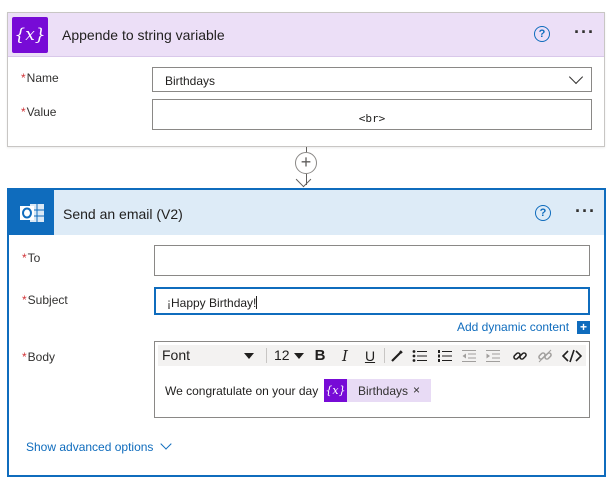 The width and height of the screenshot is (612, 486). What do you see at coordinates (572, 355) in the screenshot?
I see `code-view-icon` at bounding box center [572, 355].